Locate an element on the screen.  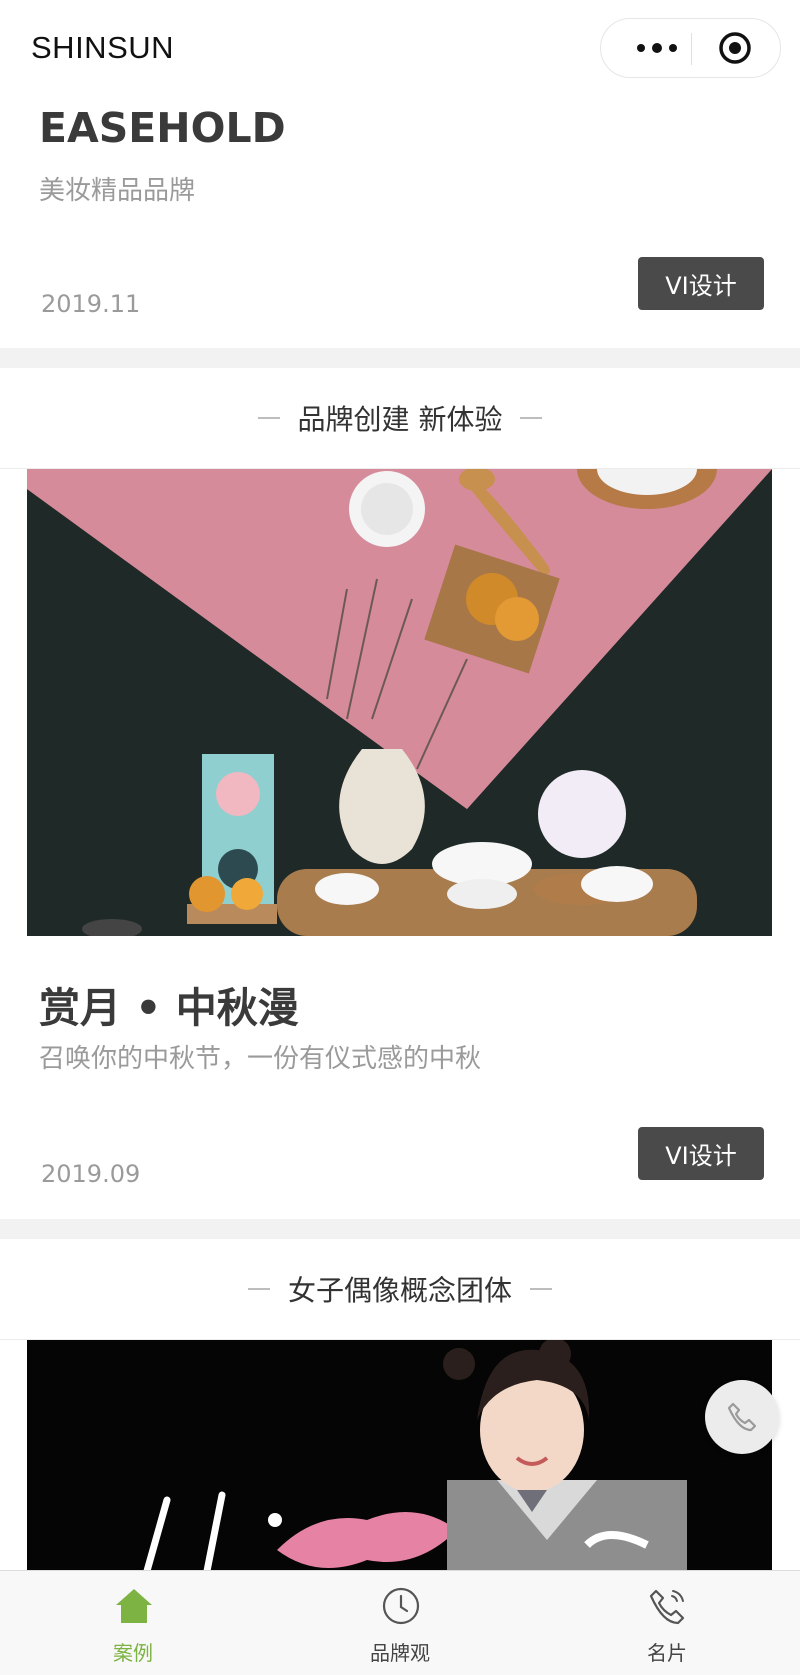
section-title: 女子偶像概念团体 is located at coordinates (399, 1290).